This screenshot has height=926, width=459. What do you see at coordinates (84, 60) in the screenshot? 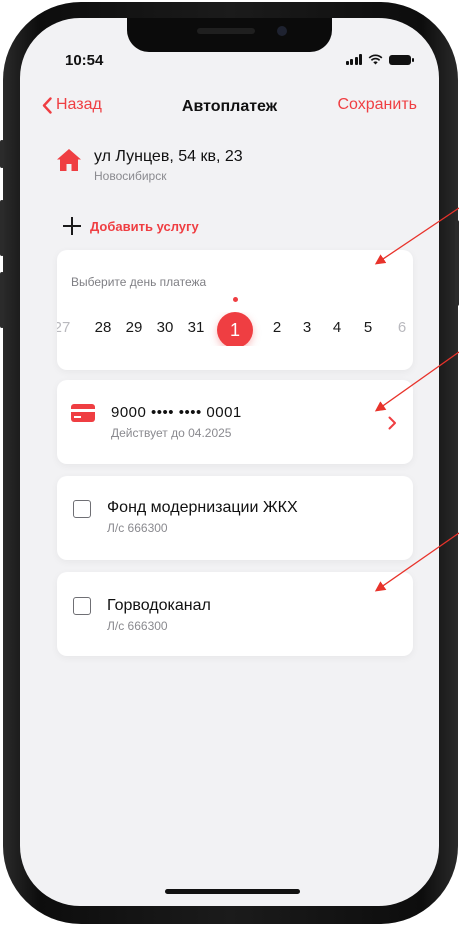
I see `status-time: 10:54` at bounding box center [84, 60].